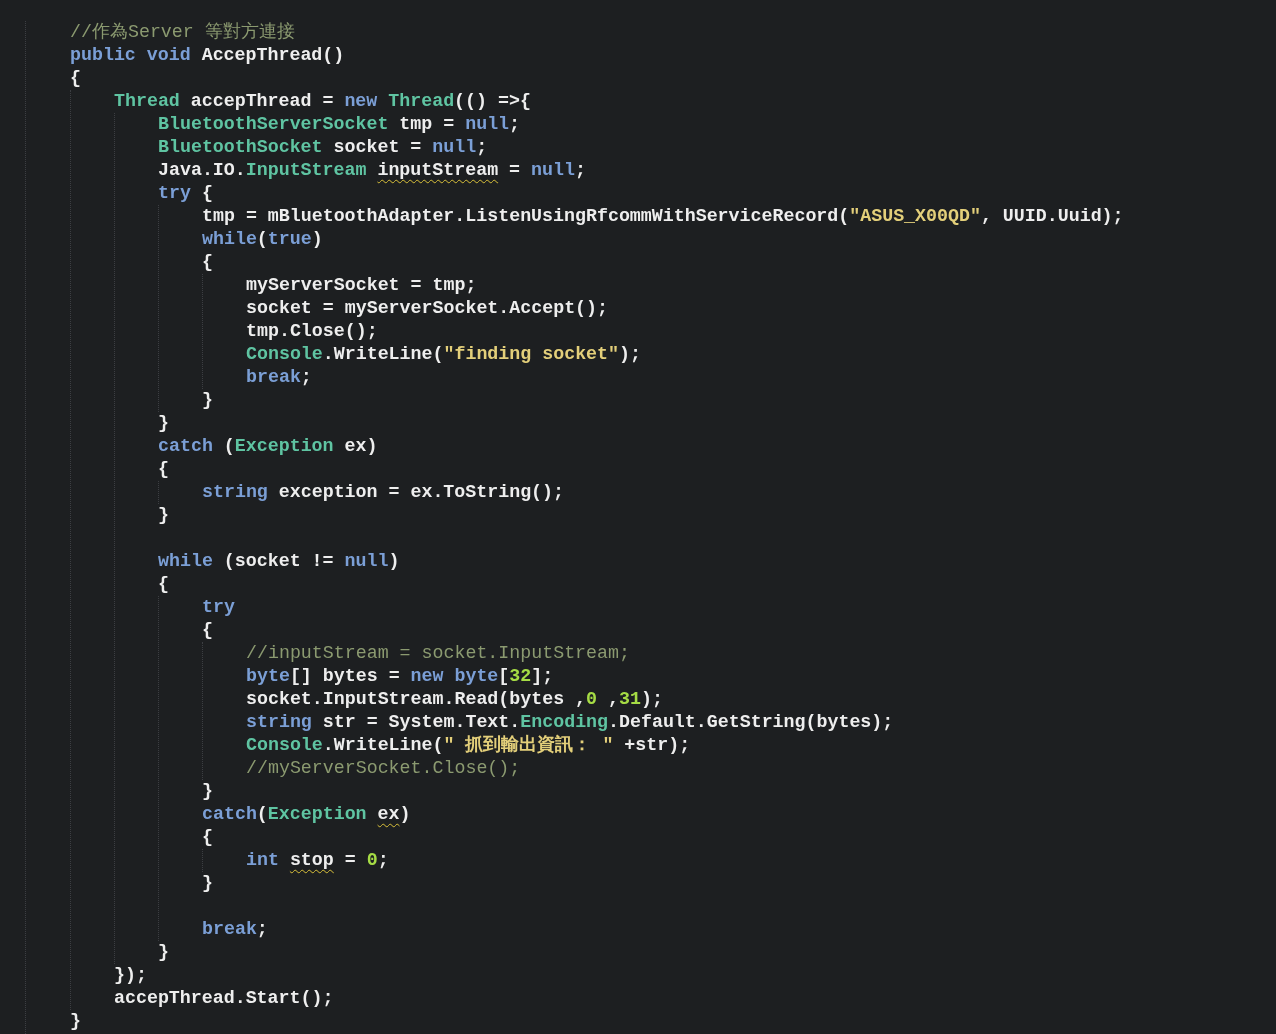 The width and height of the screenshot is (1276, 1034). Describe the element at coordinates (383, 768) in the screenshot. I see `code-line: //myServerSocket.Close();` at that location.